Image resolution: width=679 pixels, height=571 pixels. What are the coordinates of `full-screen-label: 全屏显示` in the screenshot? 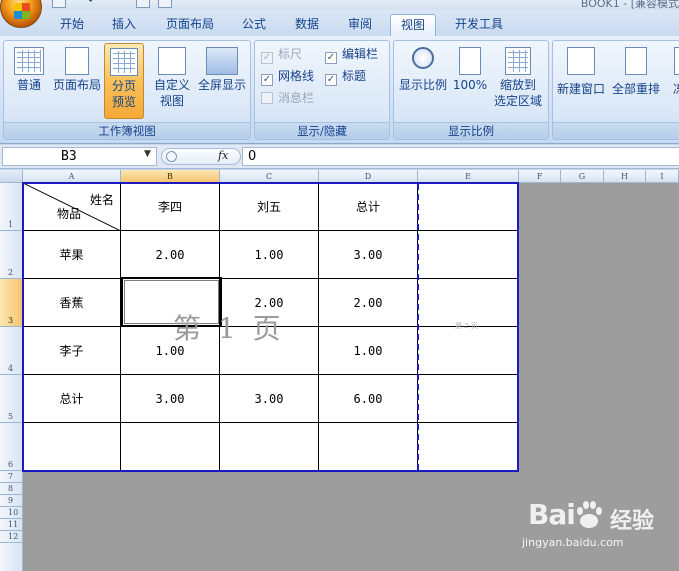 It's located at (221, 85).